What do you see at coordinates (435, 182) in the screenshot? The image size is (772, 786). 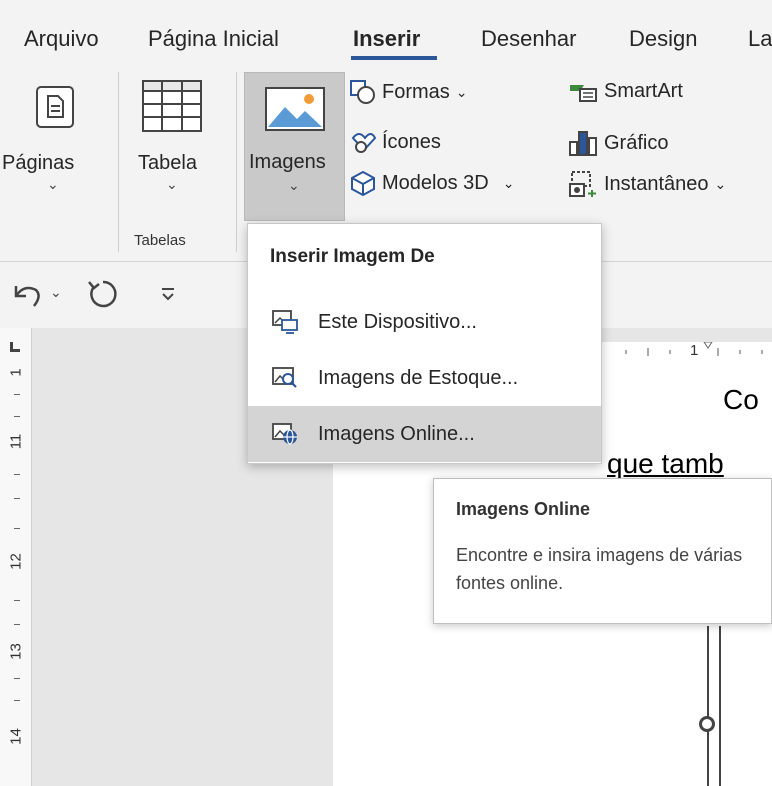 I see `modelos3d-label: Modelos 3D` at bounding box center [435, 182].